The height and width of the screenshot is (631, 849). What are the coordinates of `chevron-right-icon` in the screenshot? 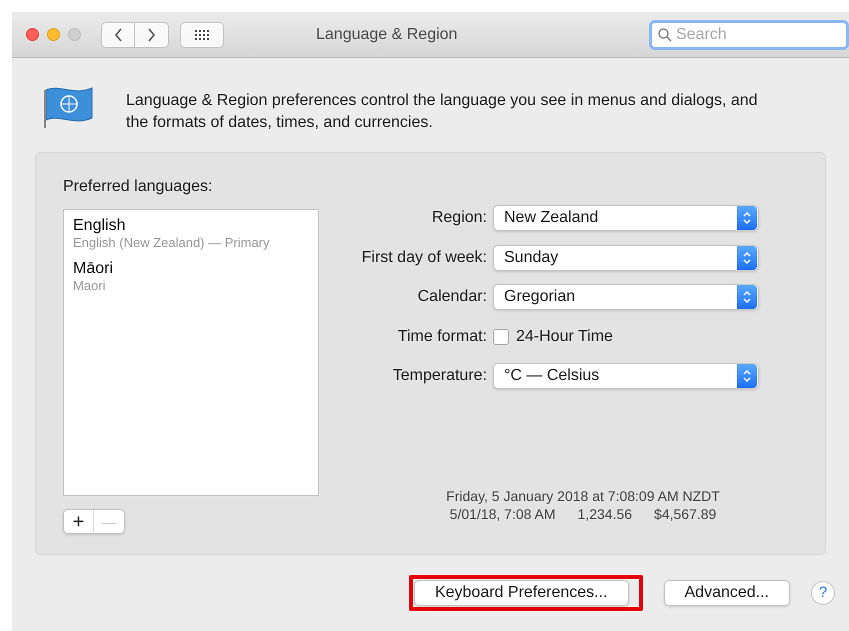 It's located at (151, 35).